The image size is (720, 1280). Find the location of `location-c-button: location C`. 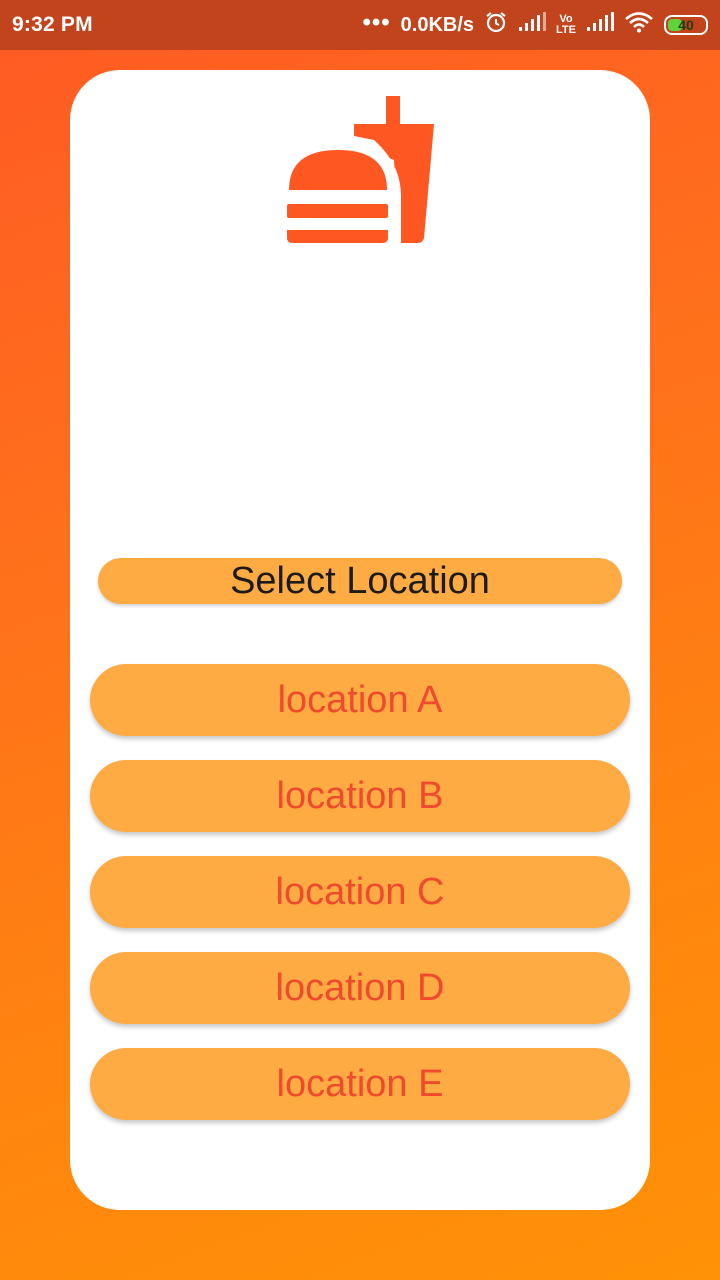

location-c-button: location C is located at coordinates (360, 892).